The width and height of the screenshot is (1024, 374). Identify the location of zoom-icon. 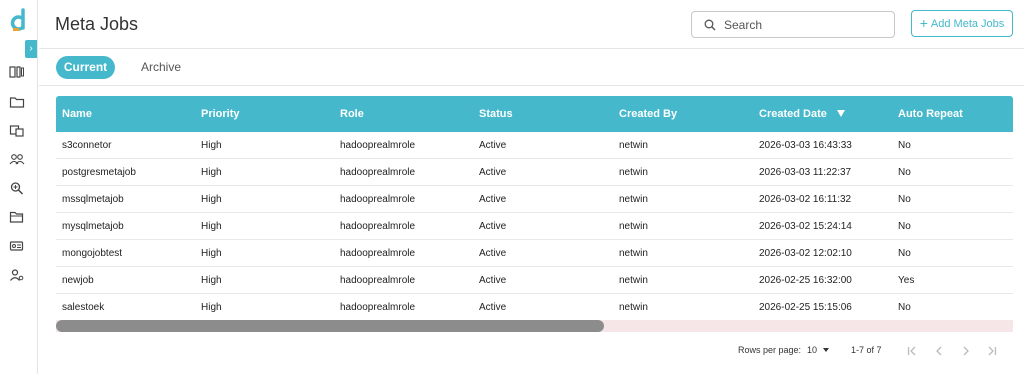
(17, 188).